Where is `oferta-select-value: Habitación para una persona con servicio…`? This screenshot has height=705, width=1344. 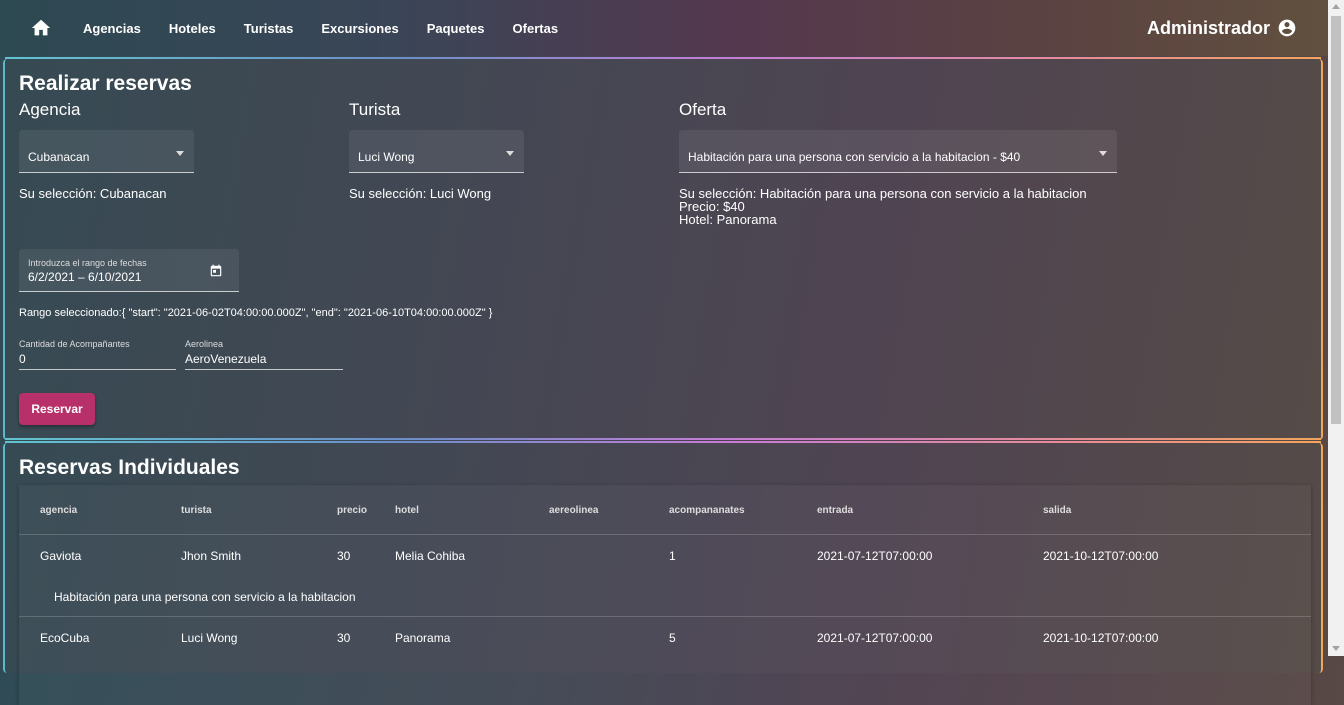
oferta-select-value: Habitación para una persona con servicio… is located at coordinates (854, 157).